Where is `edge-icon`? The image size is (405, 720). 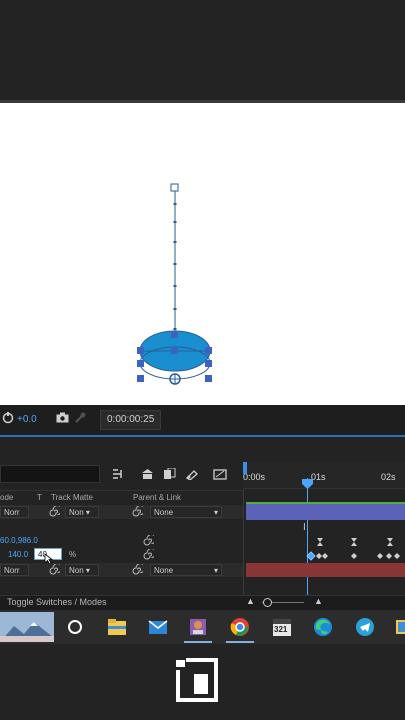 edge-icon is located at coordinates (323, 627).